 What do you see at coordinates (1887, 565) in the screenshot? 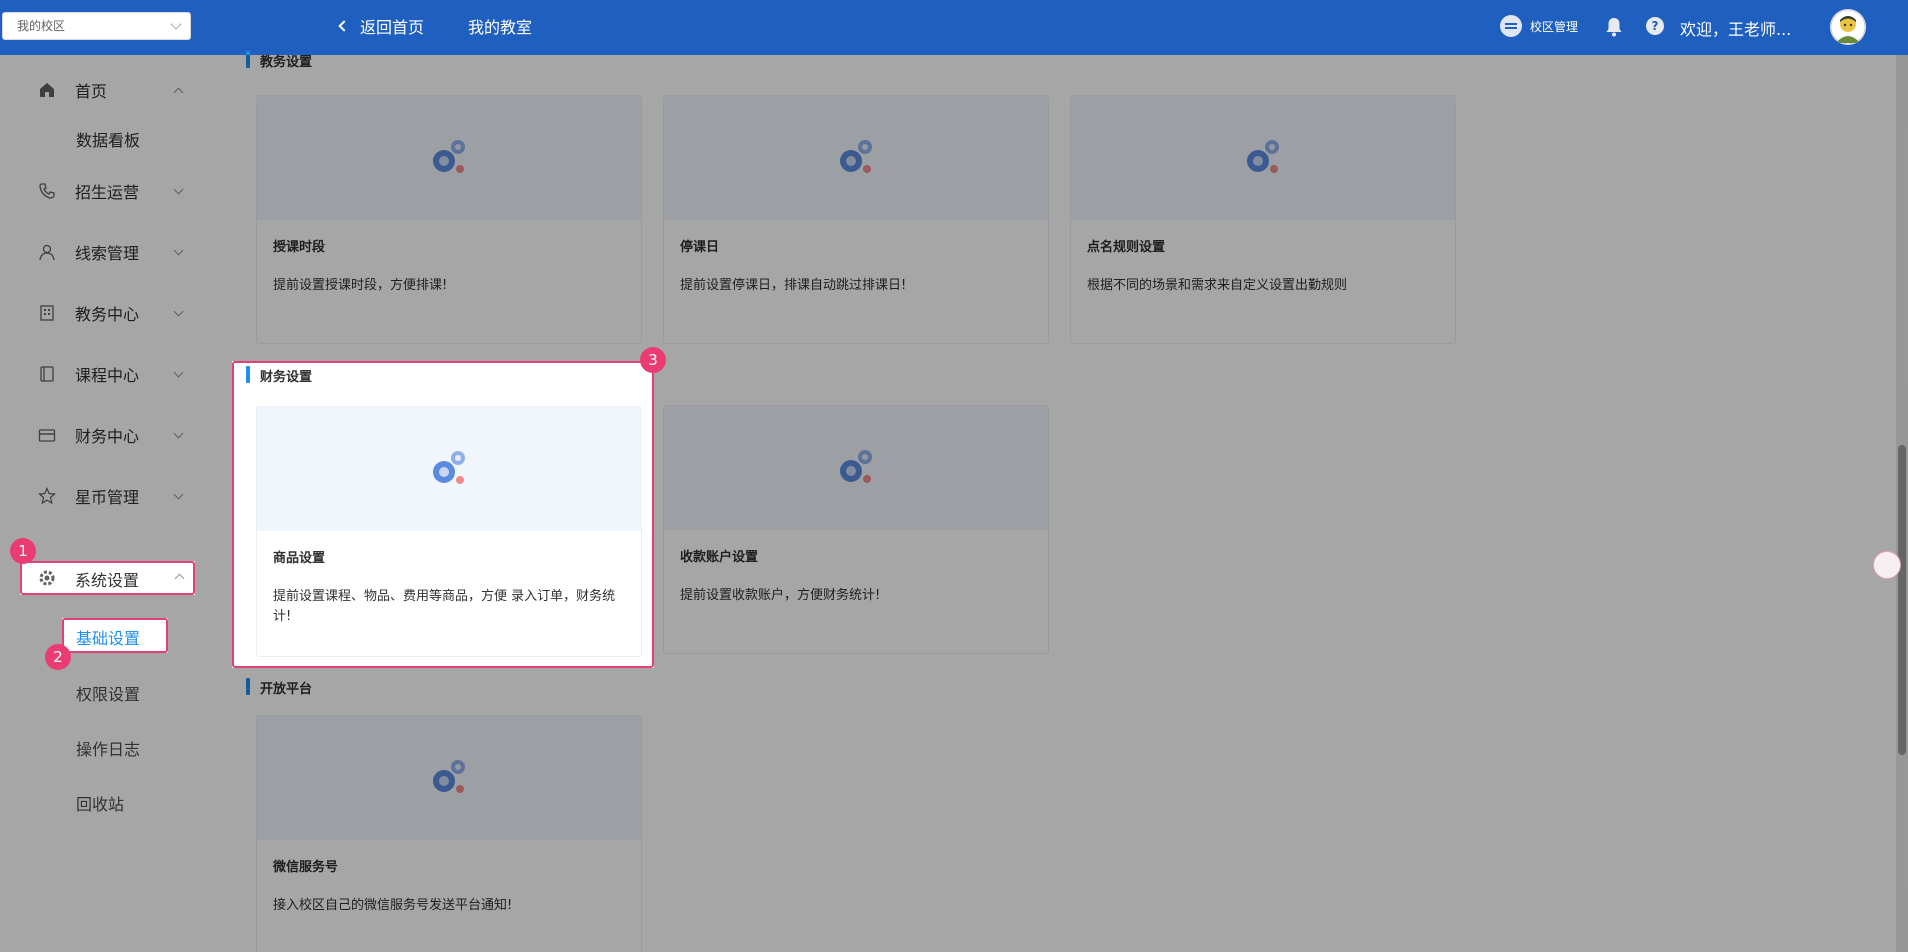
I see `translate-icon` at bounding box center [1887, 565].